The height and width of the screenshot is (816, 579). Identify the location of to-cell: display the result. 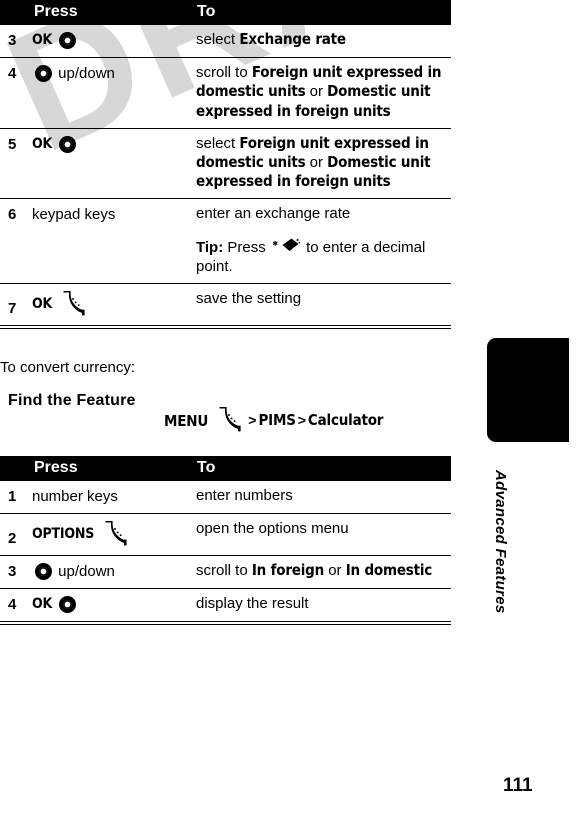
(323, 605).